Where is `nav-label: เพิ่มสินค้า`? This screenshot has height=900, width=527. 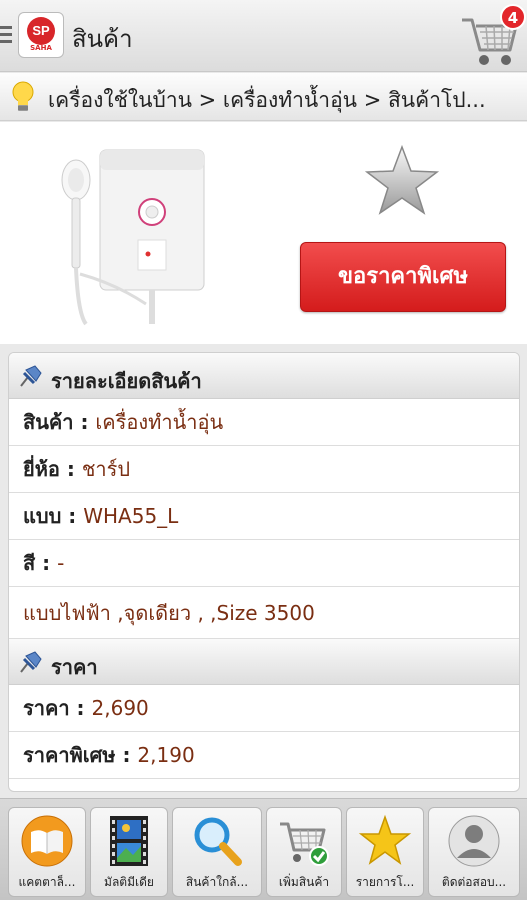
nav-label: เพิ่มสินค้า is located at coordinates (304, 882).